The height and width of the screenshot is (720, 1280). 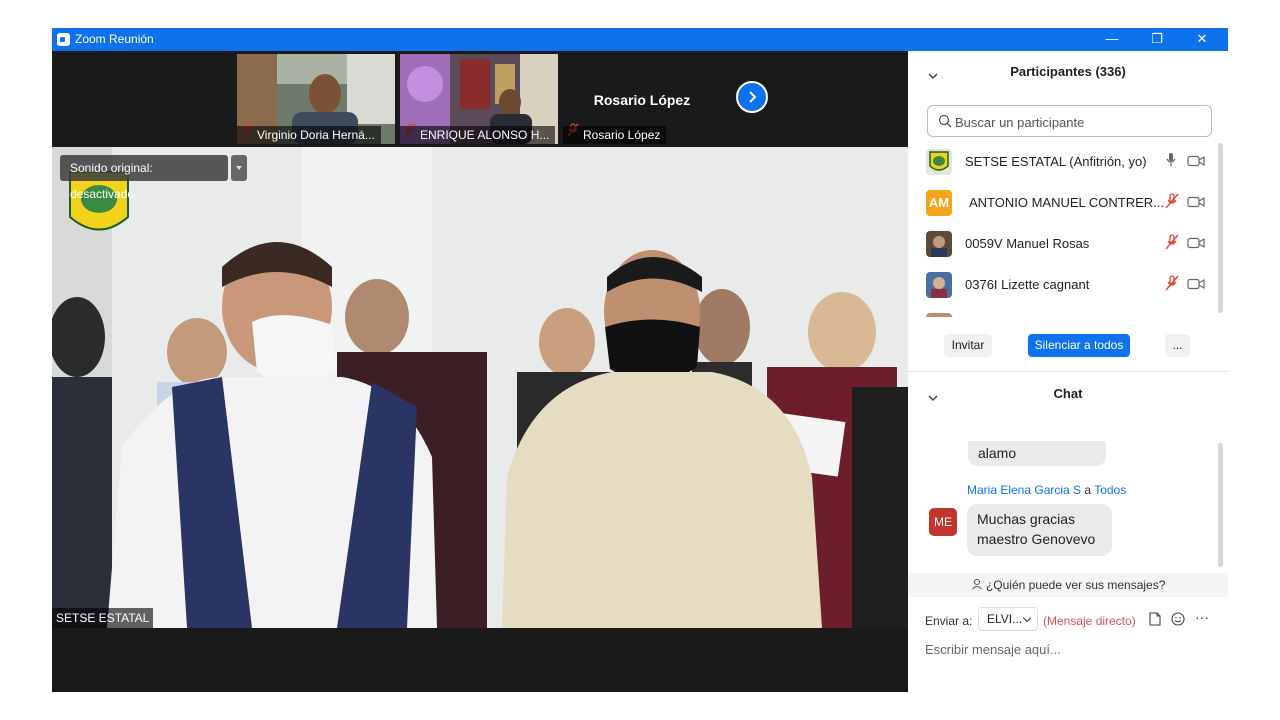 I want to click on participant-name: 0059V Manuel Rosas, so click(x=1027, y=243).